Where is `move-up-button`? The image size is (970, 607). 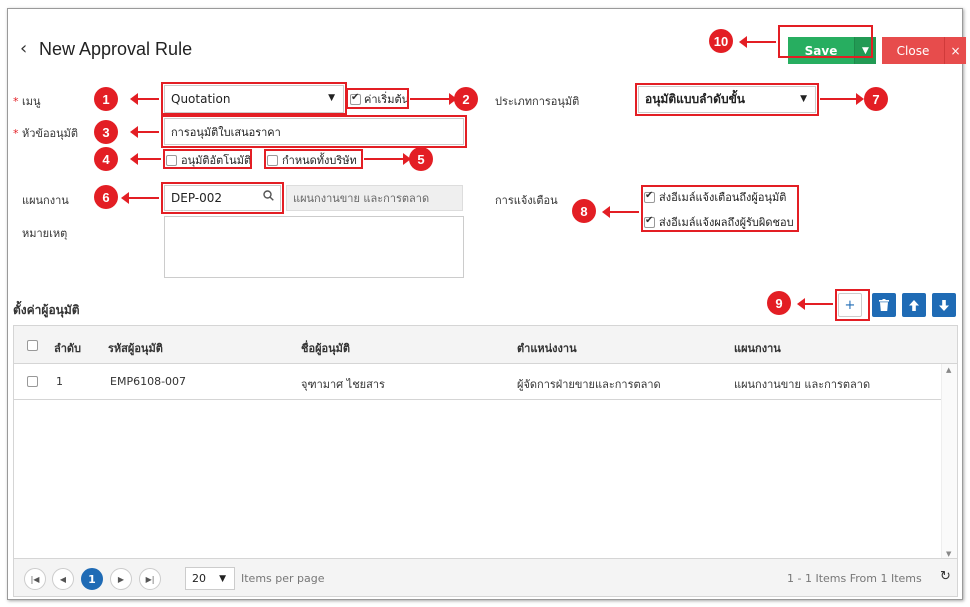 move-up-button is located at coordinates (914, 305).